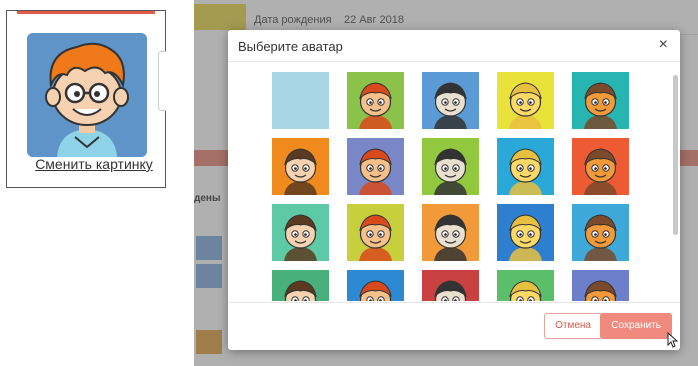  What do you see at coordinates (300, 171) in the screenshot?
I see `gopher-icon` at bounding box center [300, 171].